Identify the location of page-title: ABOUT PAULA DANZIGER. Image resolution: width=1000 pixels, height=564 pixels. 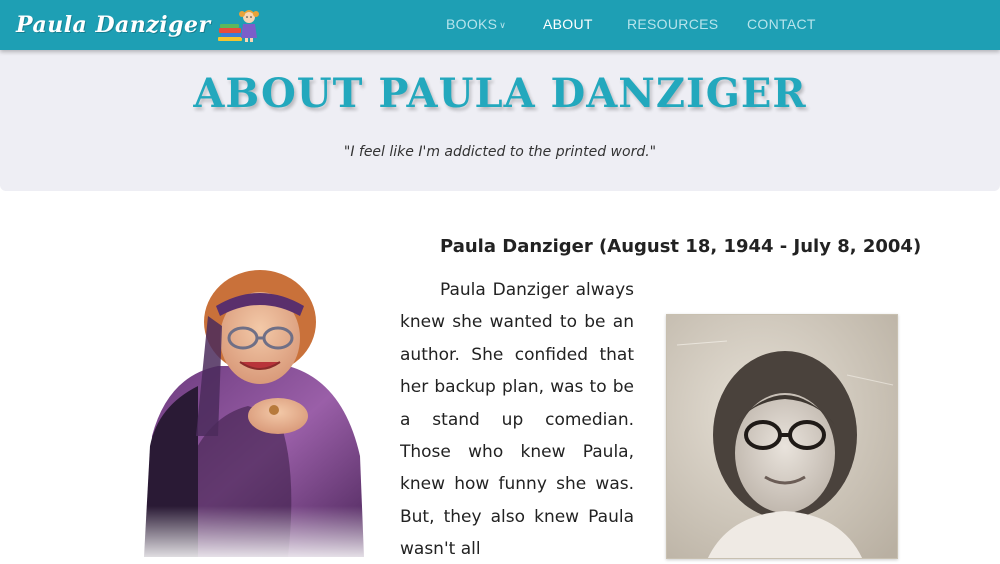
(500, 93).